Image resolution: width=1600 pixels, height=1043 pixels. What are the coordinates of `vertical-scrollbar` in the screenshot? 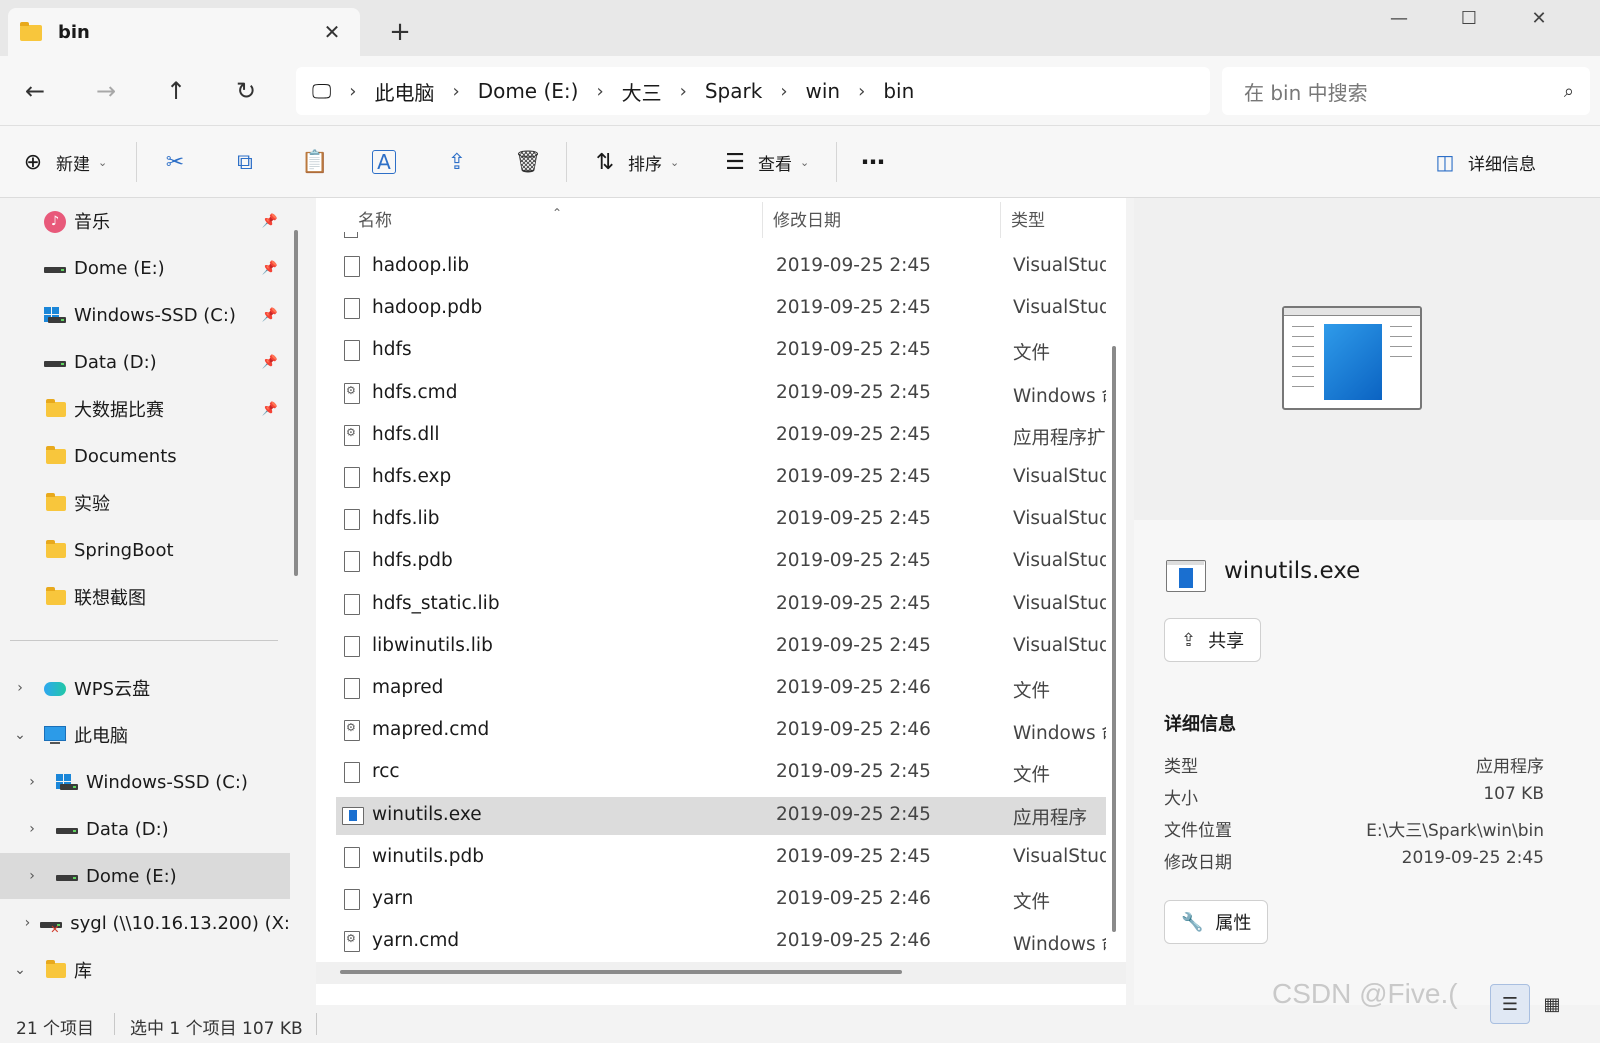 It's located at (1114, 639).